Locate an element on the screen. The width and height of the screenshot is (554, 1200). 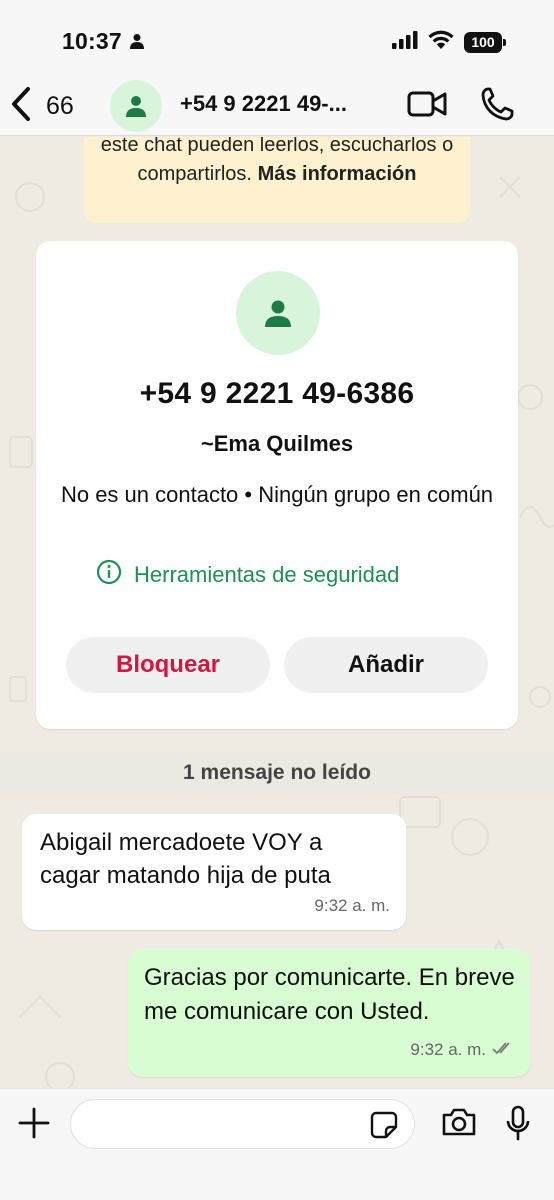
safety-tools-link: Herramientas de seguridad is located at coordinates (247, 575).